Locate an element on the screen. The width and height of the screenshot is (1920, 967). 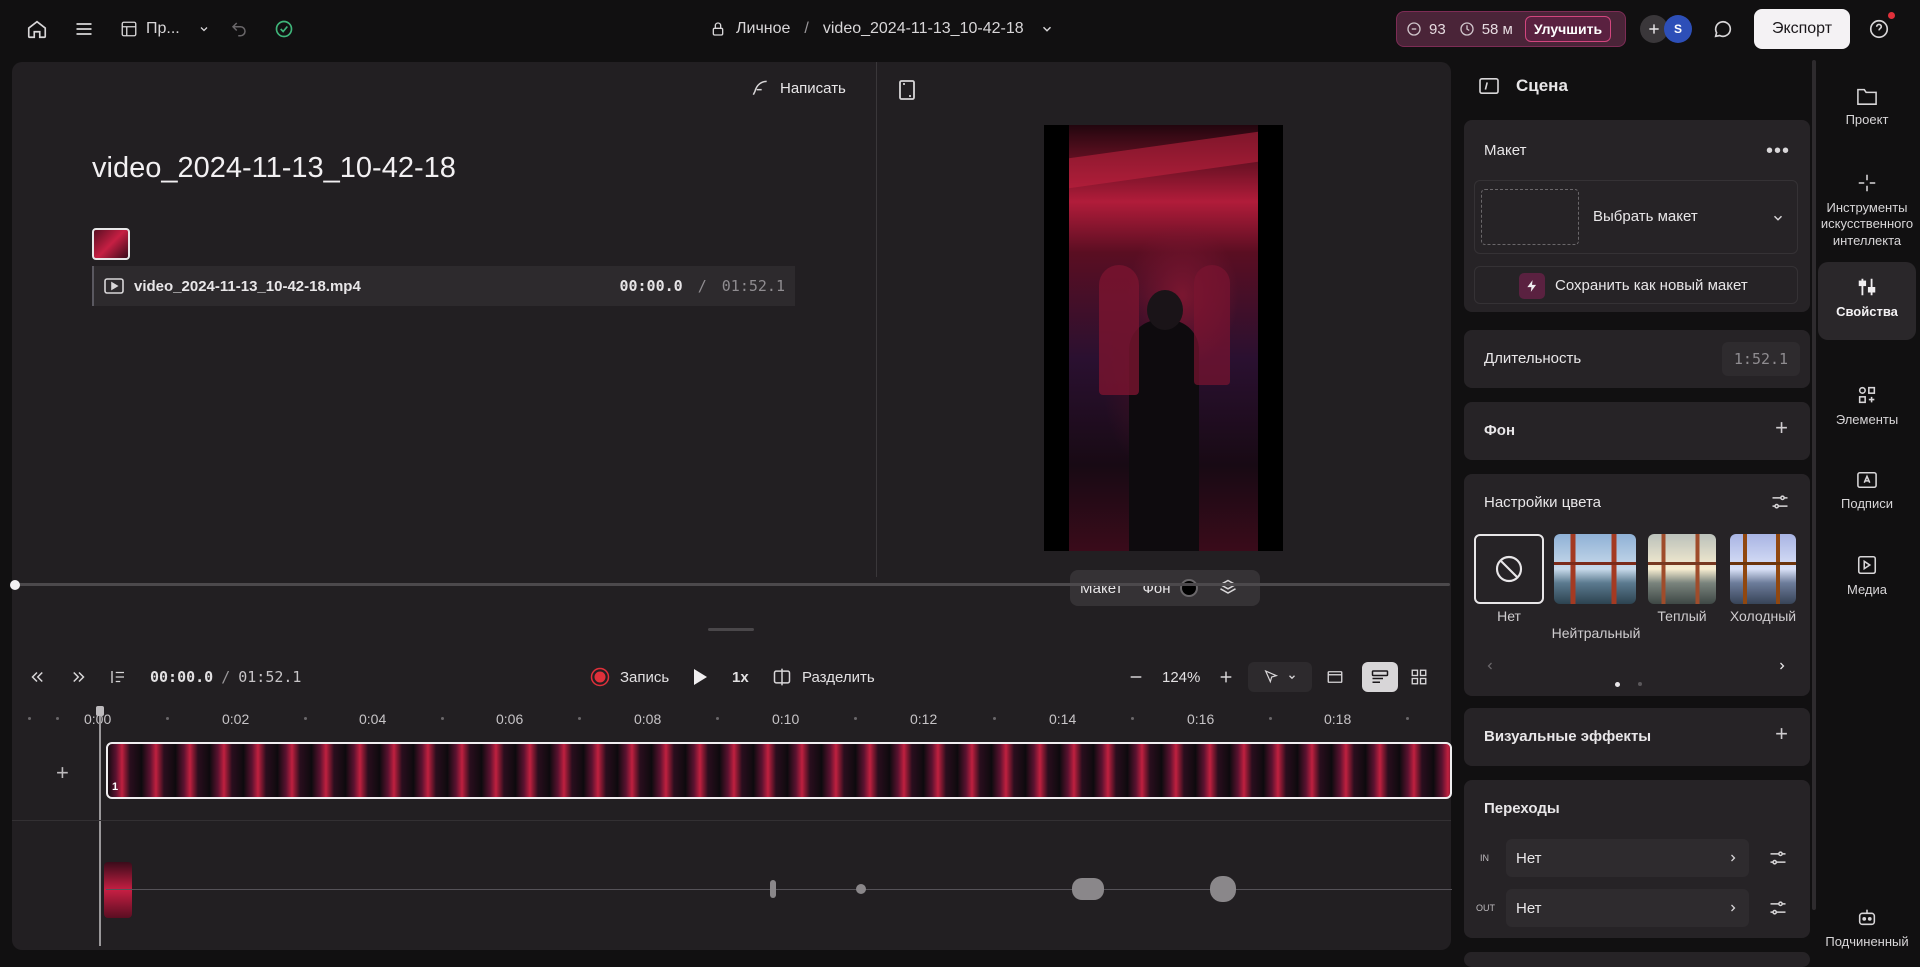
time-left: 58 м is located at coordinates (1497, 29).